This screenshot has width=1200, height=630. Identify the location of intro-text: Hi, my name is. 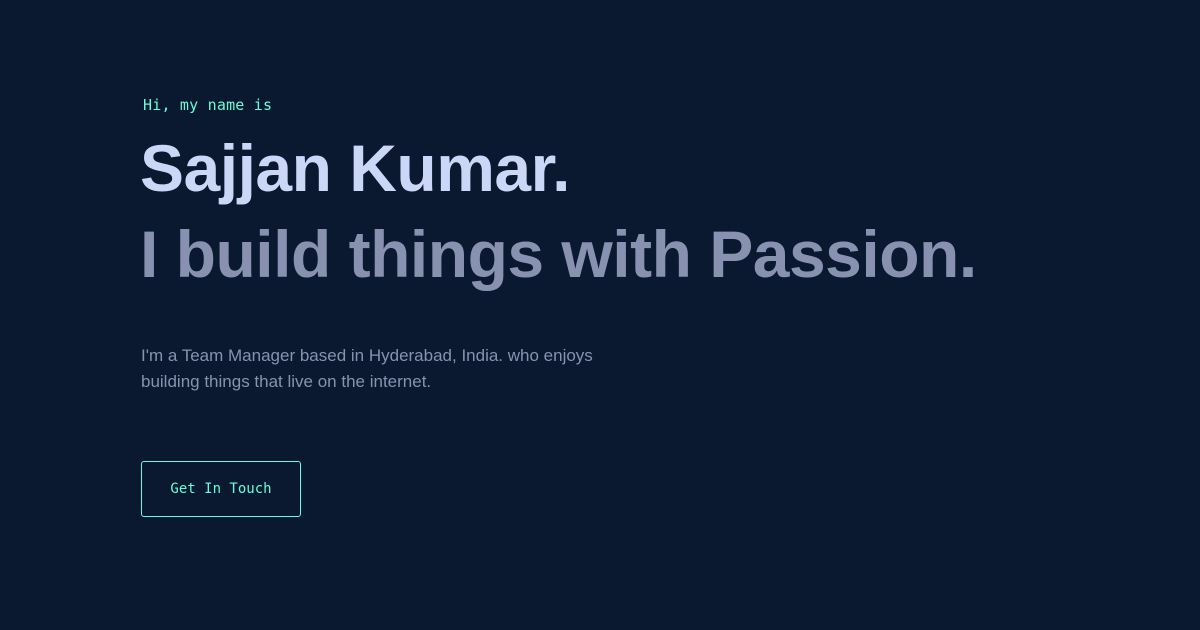
(208, 105).